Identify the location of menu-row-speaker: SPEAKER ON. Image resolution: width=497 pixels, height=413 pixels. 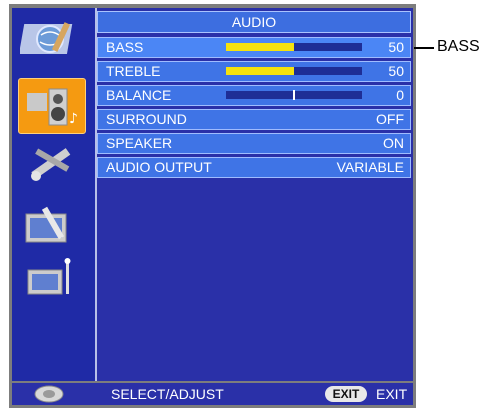
(254, 143).